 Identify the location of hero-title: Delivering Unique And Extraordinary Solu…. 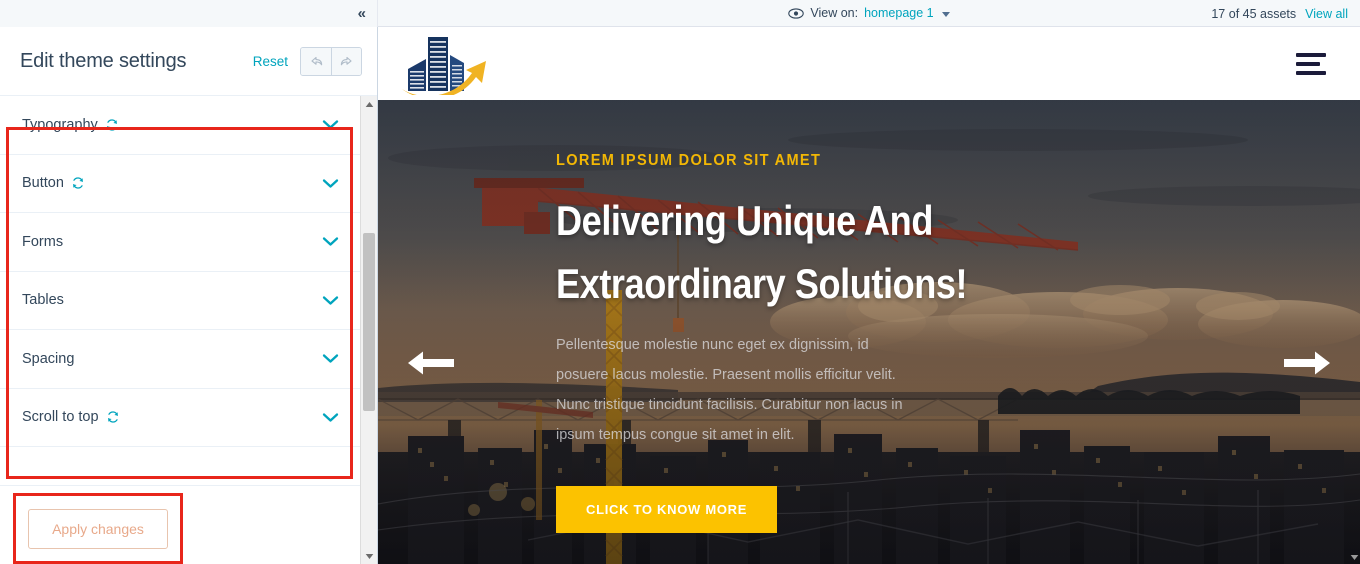
(797, 252).